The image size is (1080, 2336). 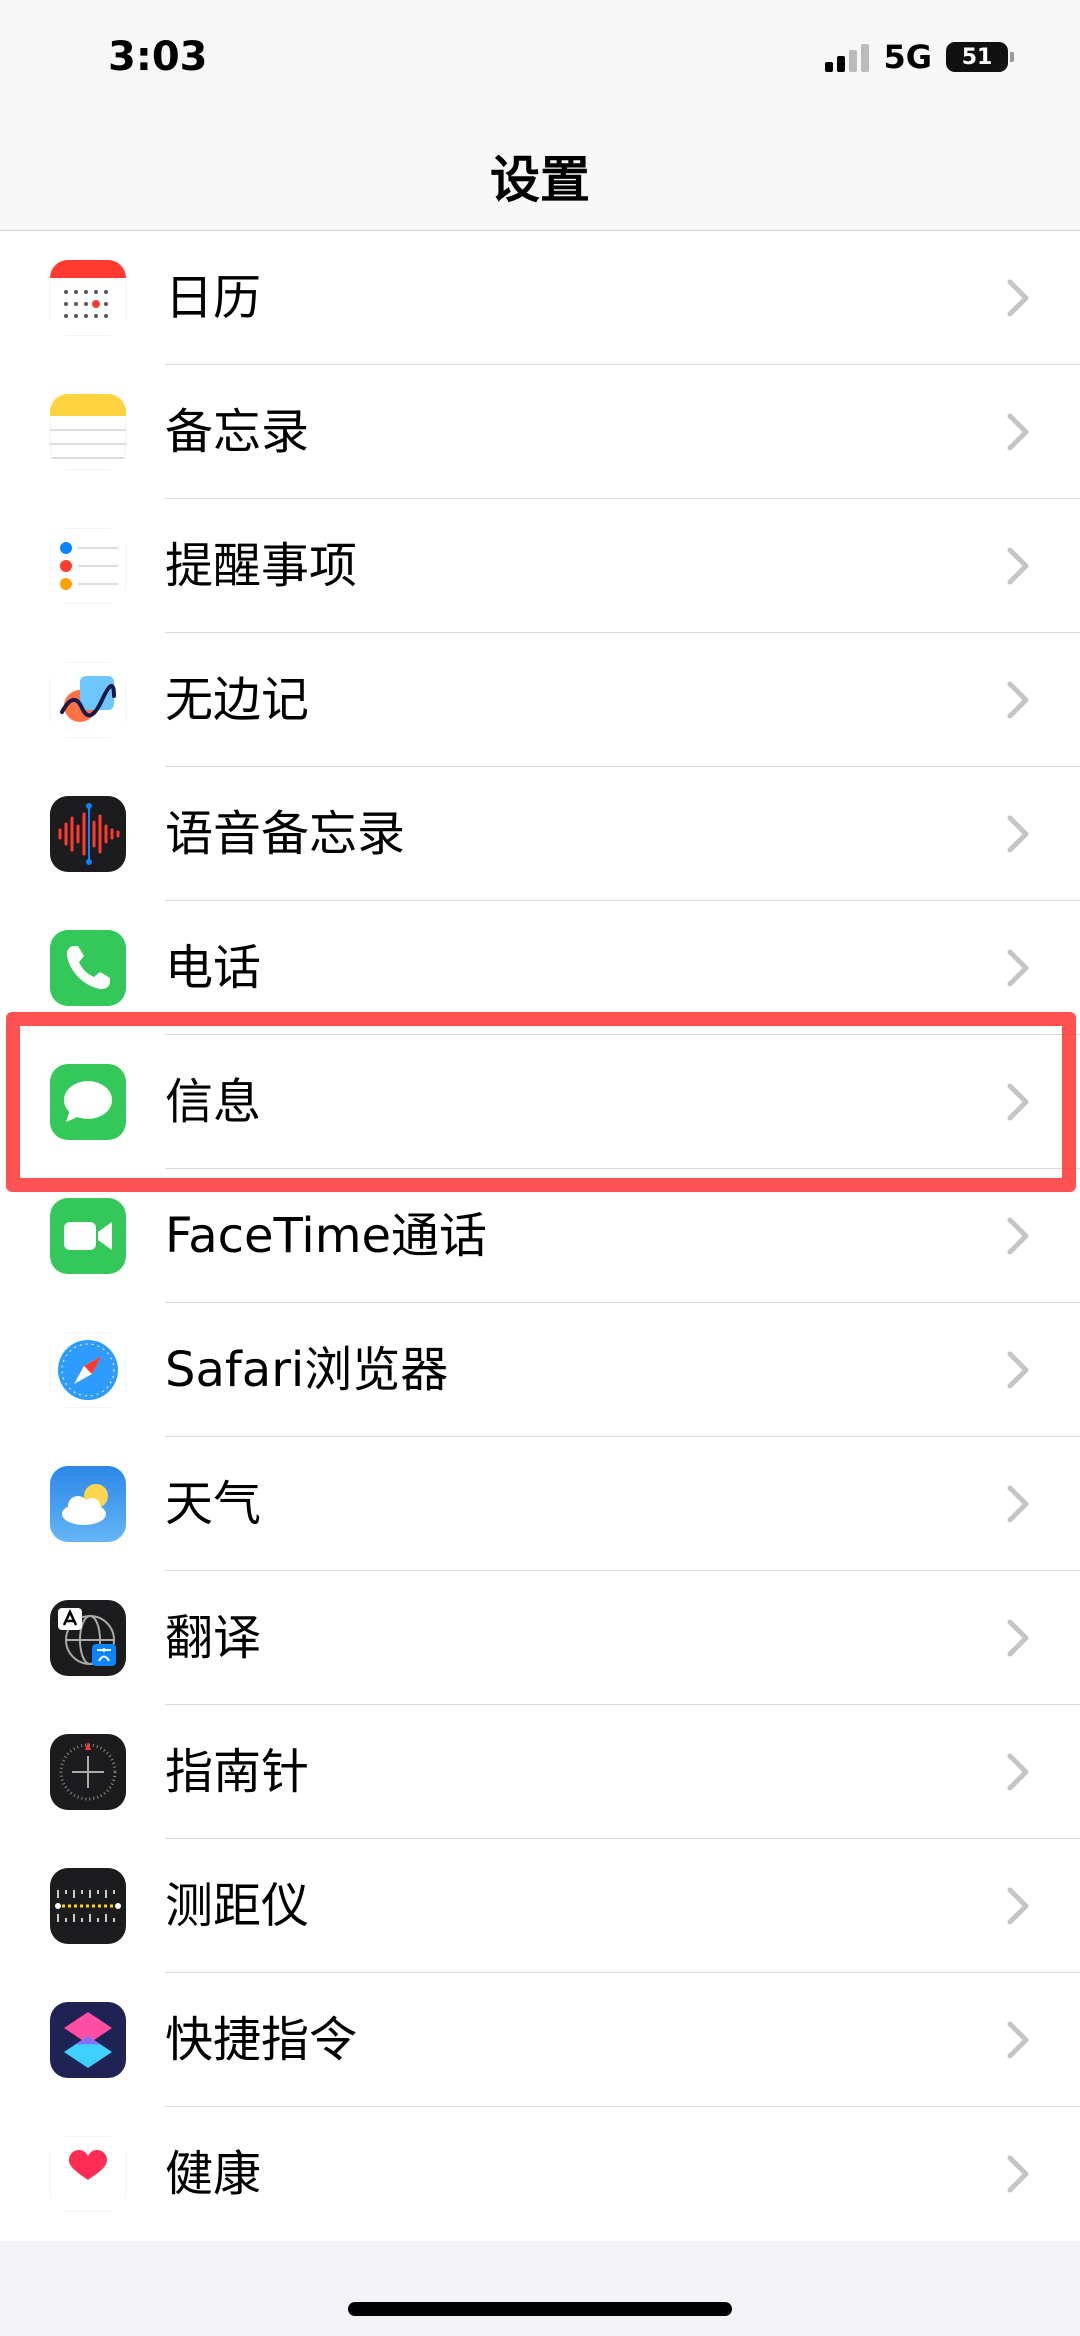 I want to click on settings-item-phone: 电话, so click(x=540, y=968).